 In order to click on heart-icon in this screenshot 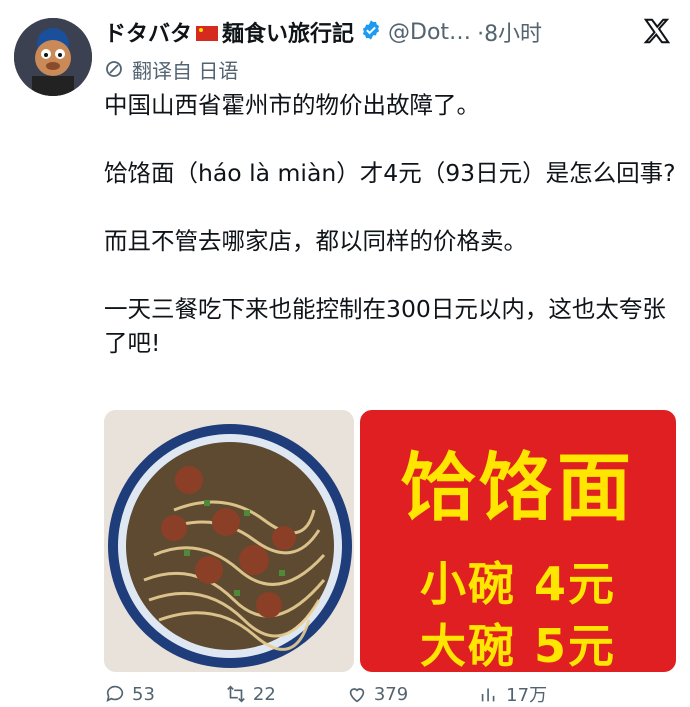, I will do `click(357, 695)`.